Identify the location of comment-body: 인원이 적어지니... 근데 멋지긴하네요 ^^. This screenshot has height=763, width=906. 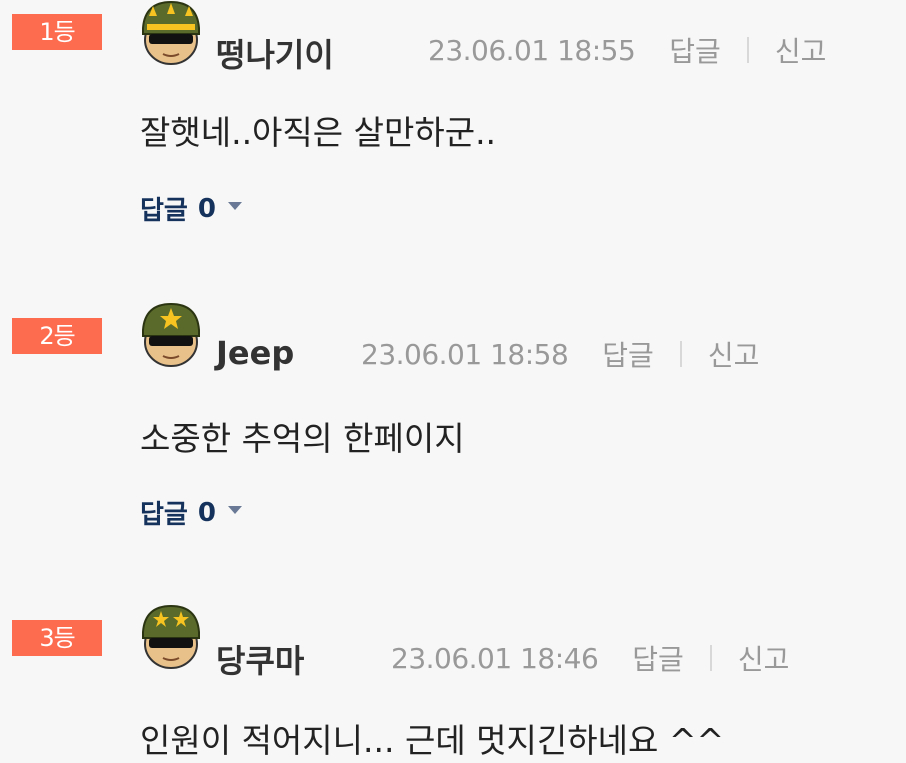
(432, 740).